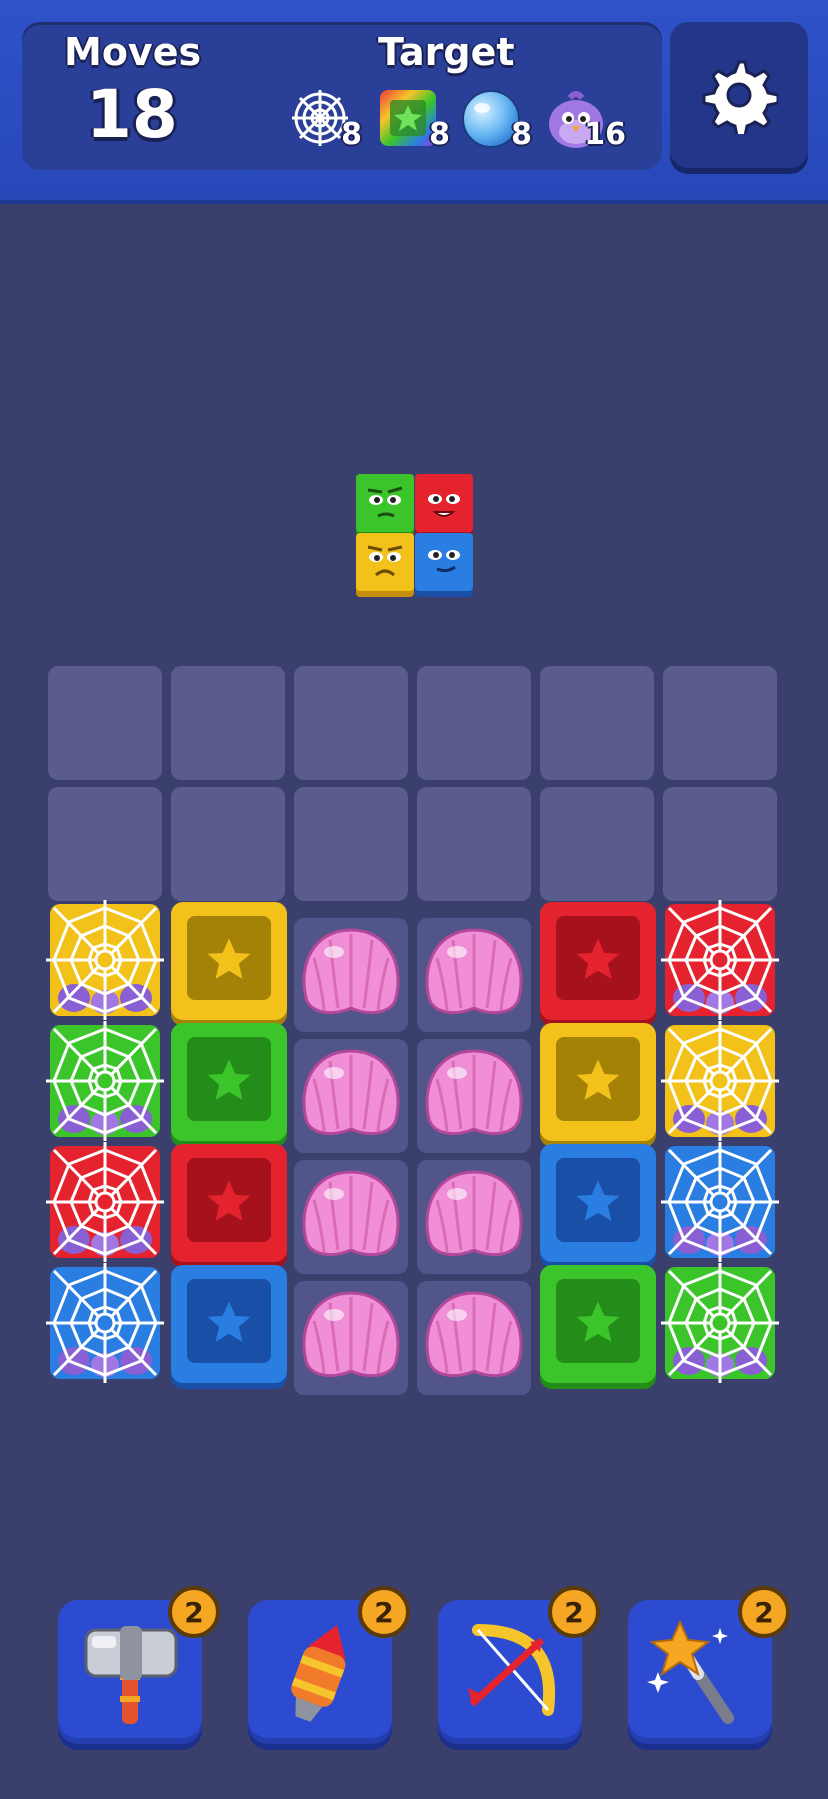  I want to click on target-label: Target, so click(446, 52).